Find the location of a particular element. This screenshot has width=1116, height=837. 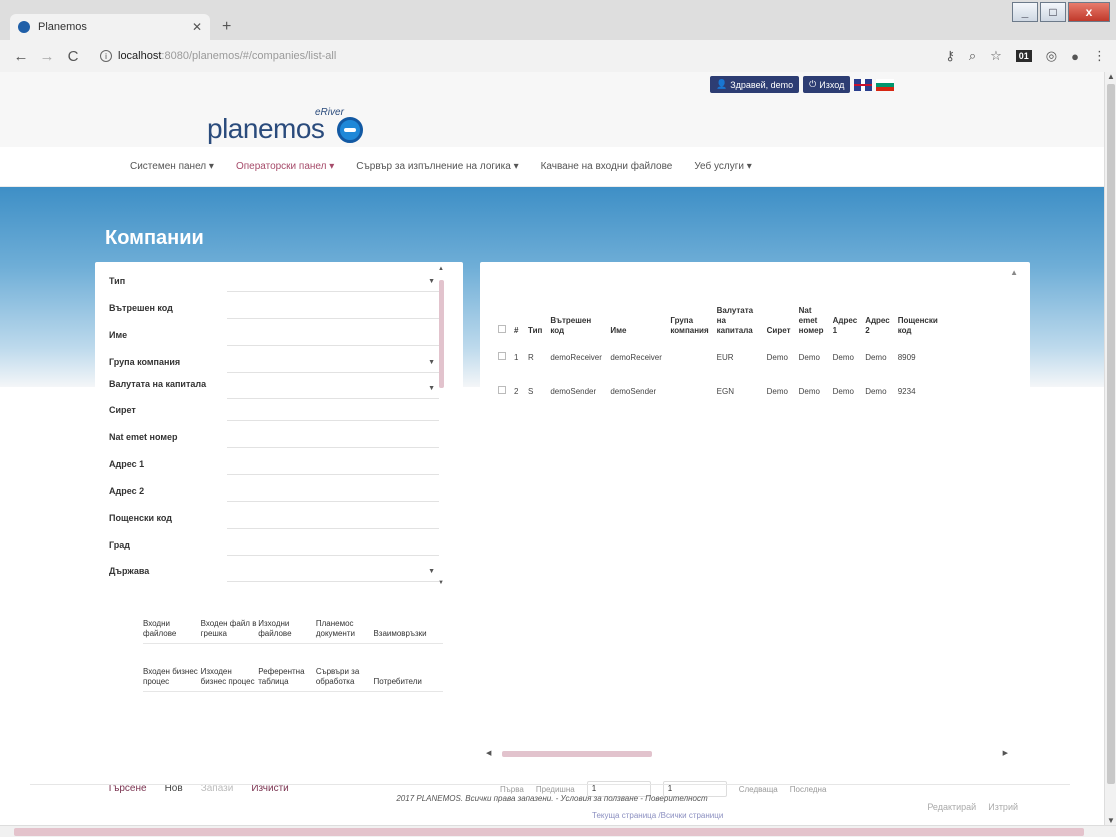

page-hscrollbar is located at coordinates (558, 831).